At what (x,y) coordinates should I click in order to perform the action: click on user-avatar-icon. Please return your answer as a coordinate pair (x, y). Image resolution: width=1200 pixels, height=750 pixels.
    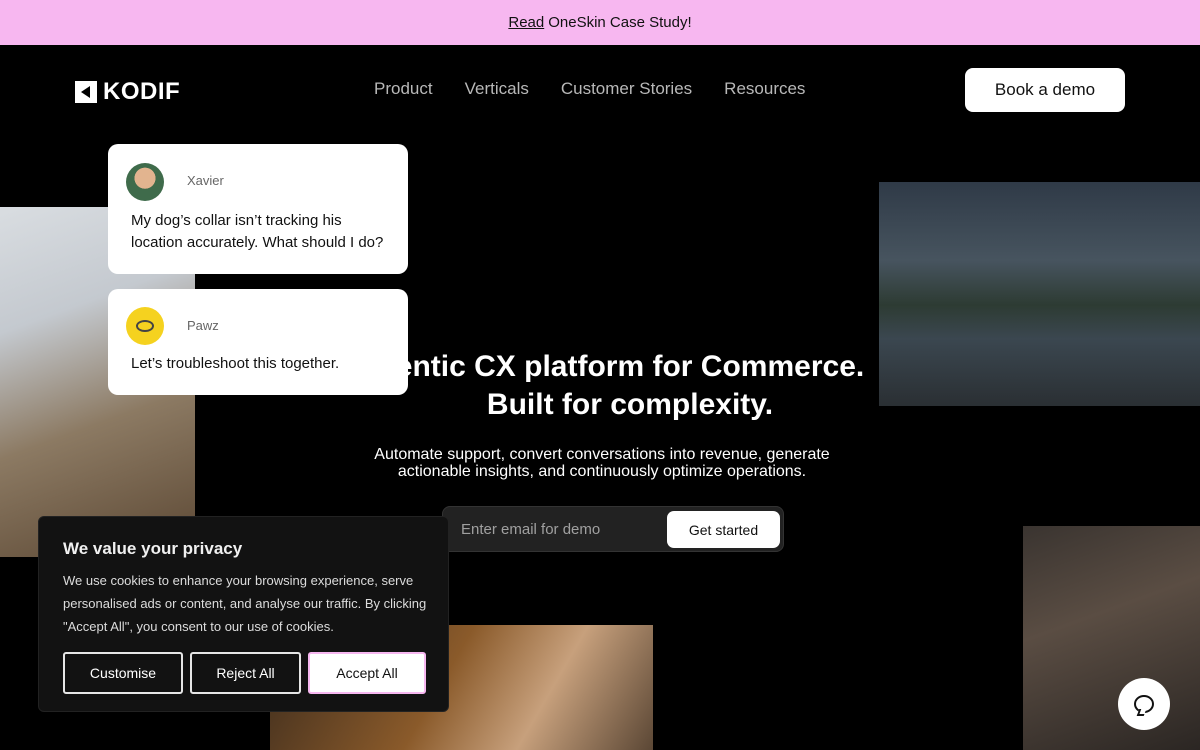
    Looking at the image, I should click on (145, 182).